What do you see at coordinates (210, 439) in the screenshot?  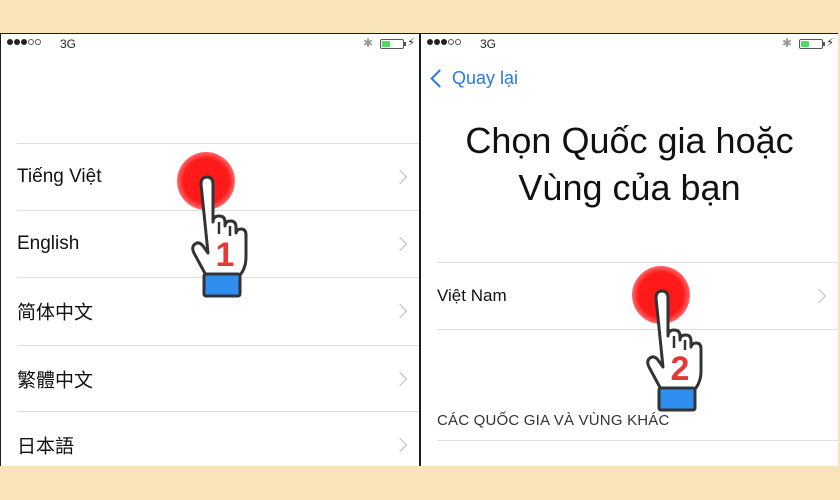 I see `language-item-japanese: 日本語` at bounding box center [210, 439].